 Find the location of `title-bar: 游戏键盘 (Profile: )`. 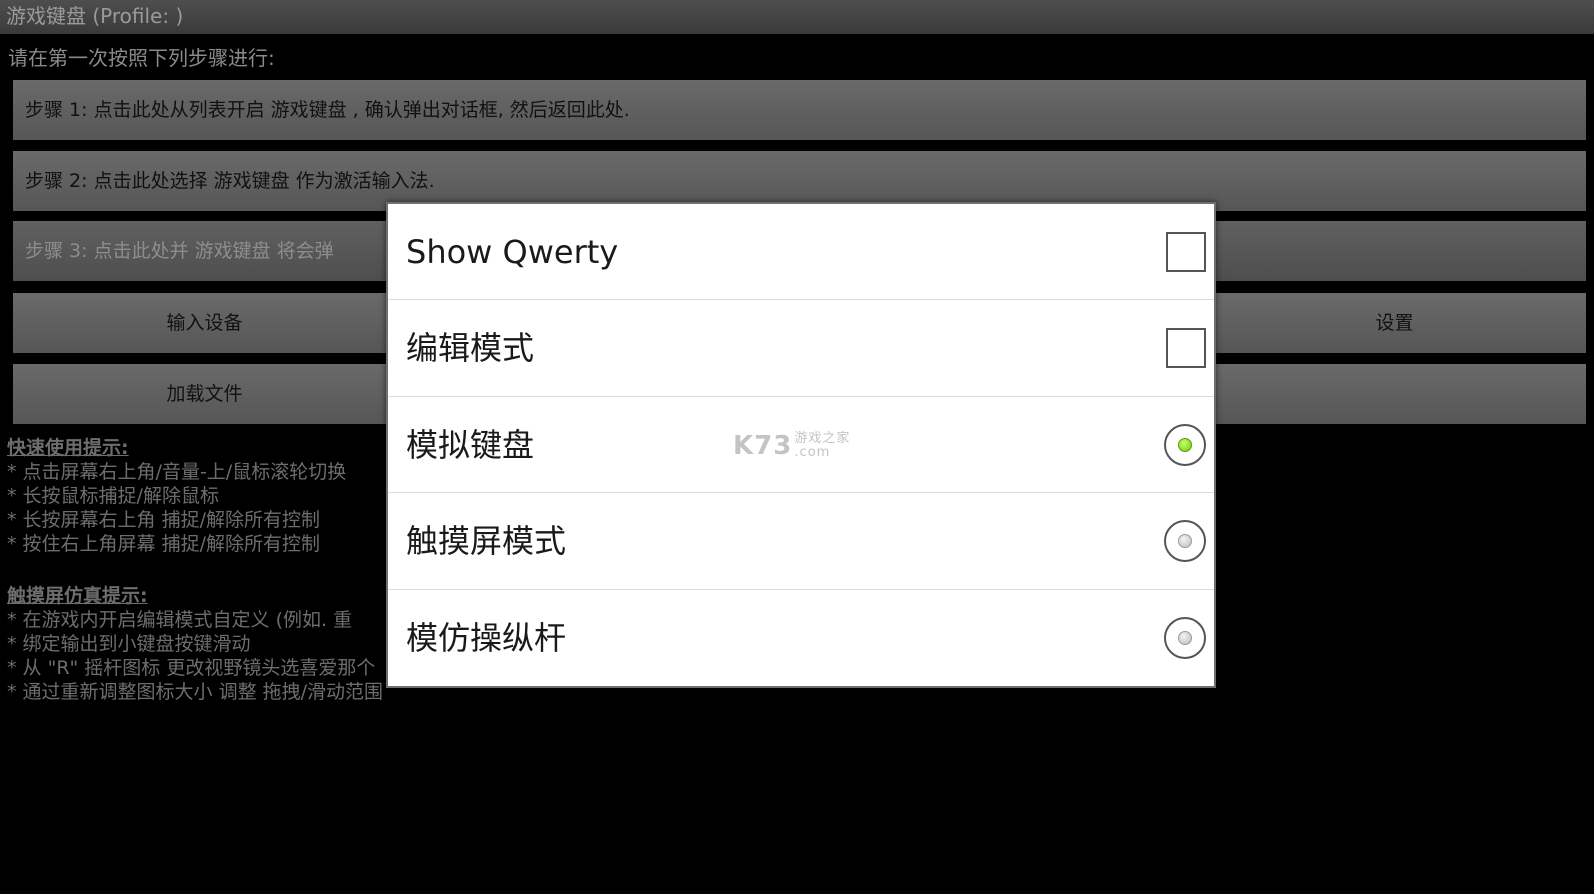

title-bar: 游戏键盘 (Profile: ) is located at coordinates (797, 17).